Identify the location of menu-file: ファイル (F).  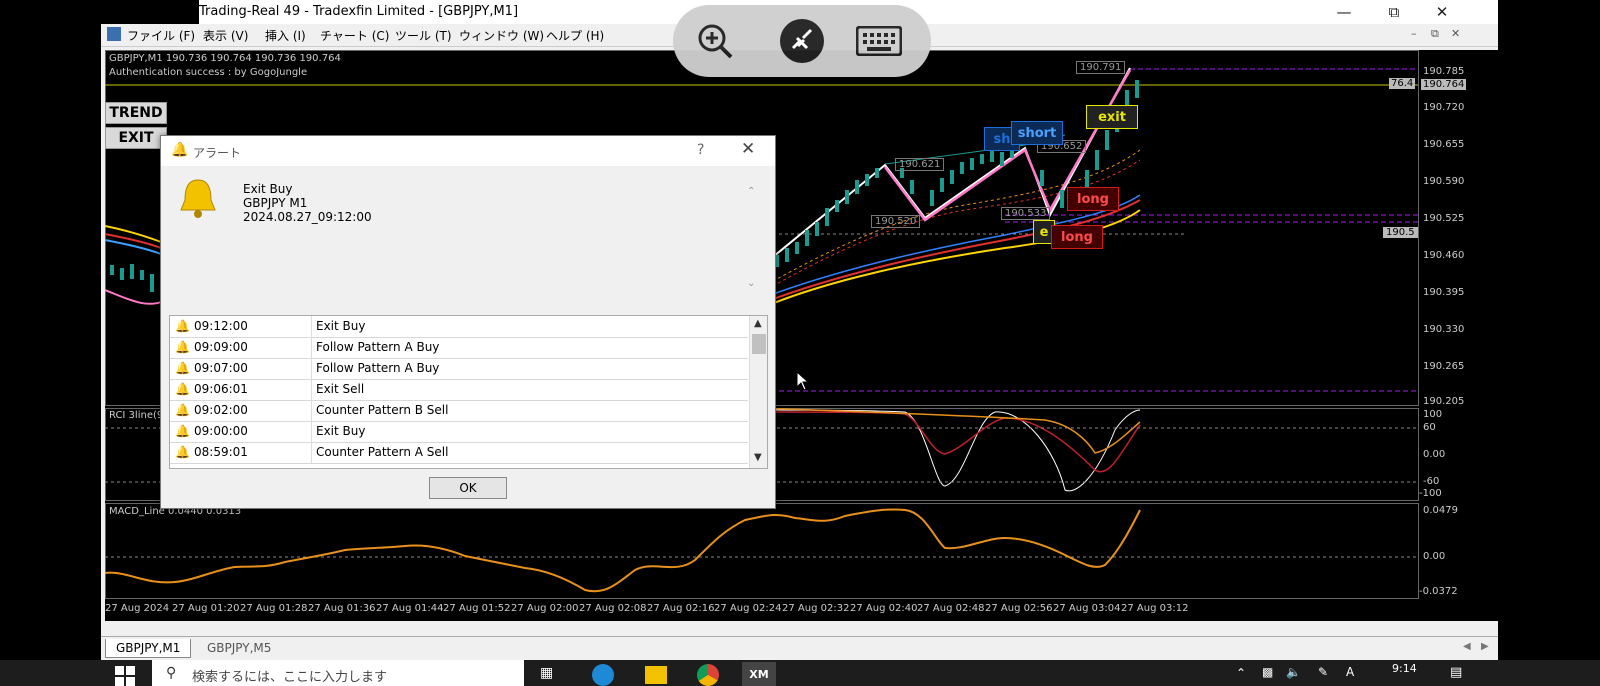
(161, 35).